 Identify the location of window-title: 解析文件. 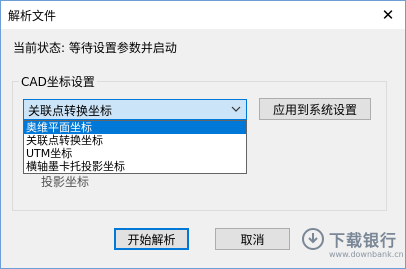
(32, 16).